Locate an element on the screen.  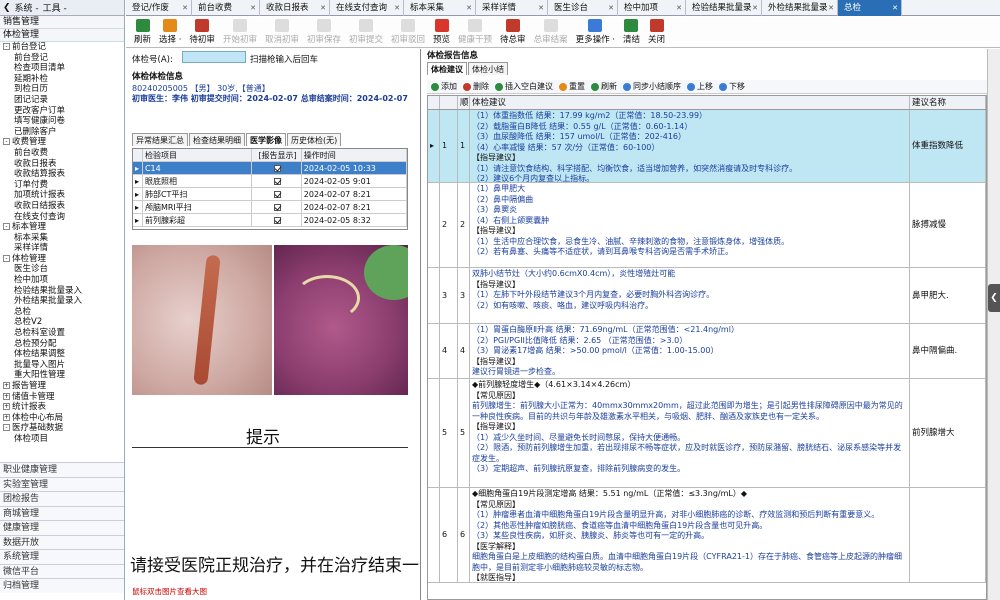
toolbar-button: 关闭 is located at coordinates (656, 32).